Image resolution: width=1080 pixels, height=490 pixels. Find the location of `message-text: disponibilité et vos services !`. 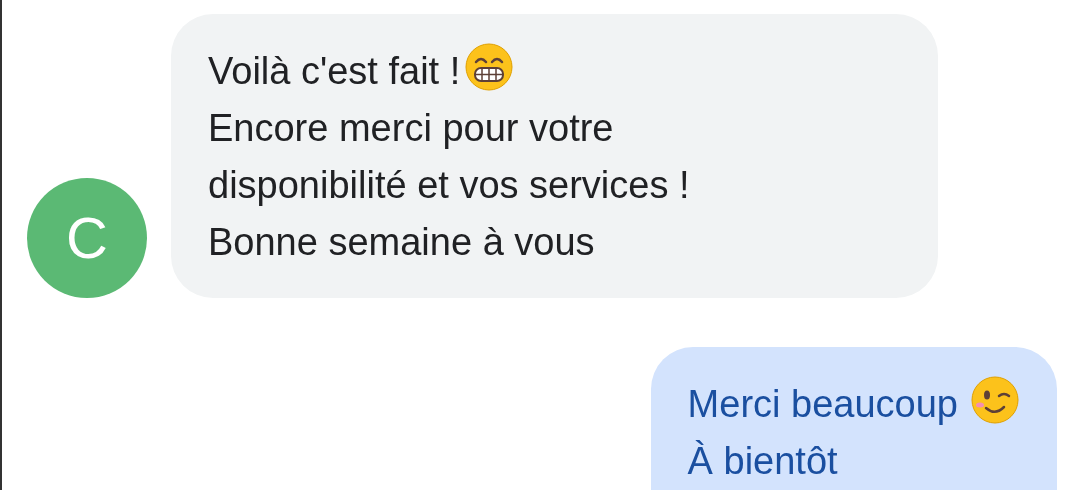

message-text: disponibilité et vos services ! is located at coordinates (449, 185).